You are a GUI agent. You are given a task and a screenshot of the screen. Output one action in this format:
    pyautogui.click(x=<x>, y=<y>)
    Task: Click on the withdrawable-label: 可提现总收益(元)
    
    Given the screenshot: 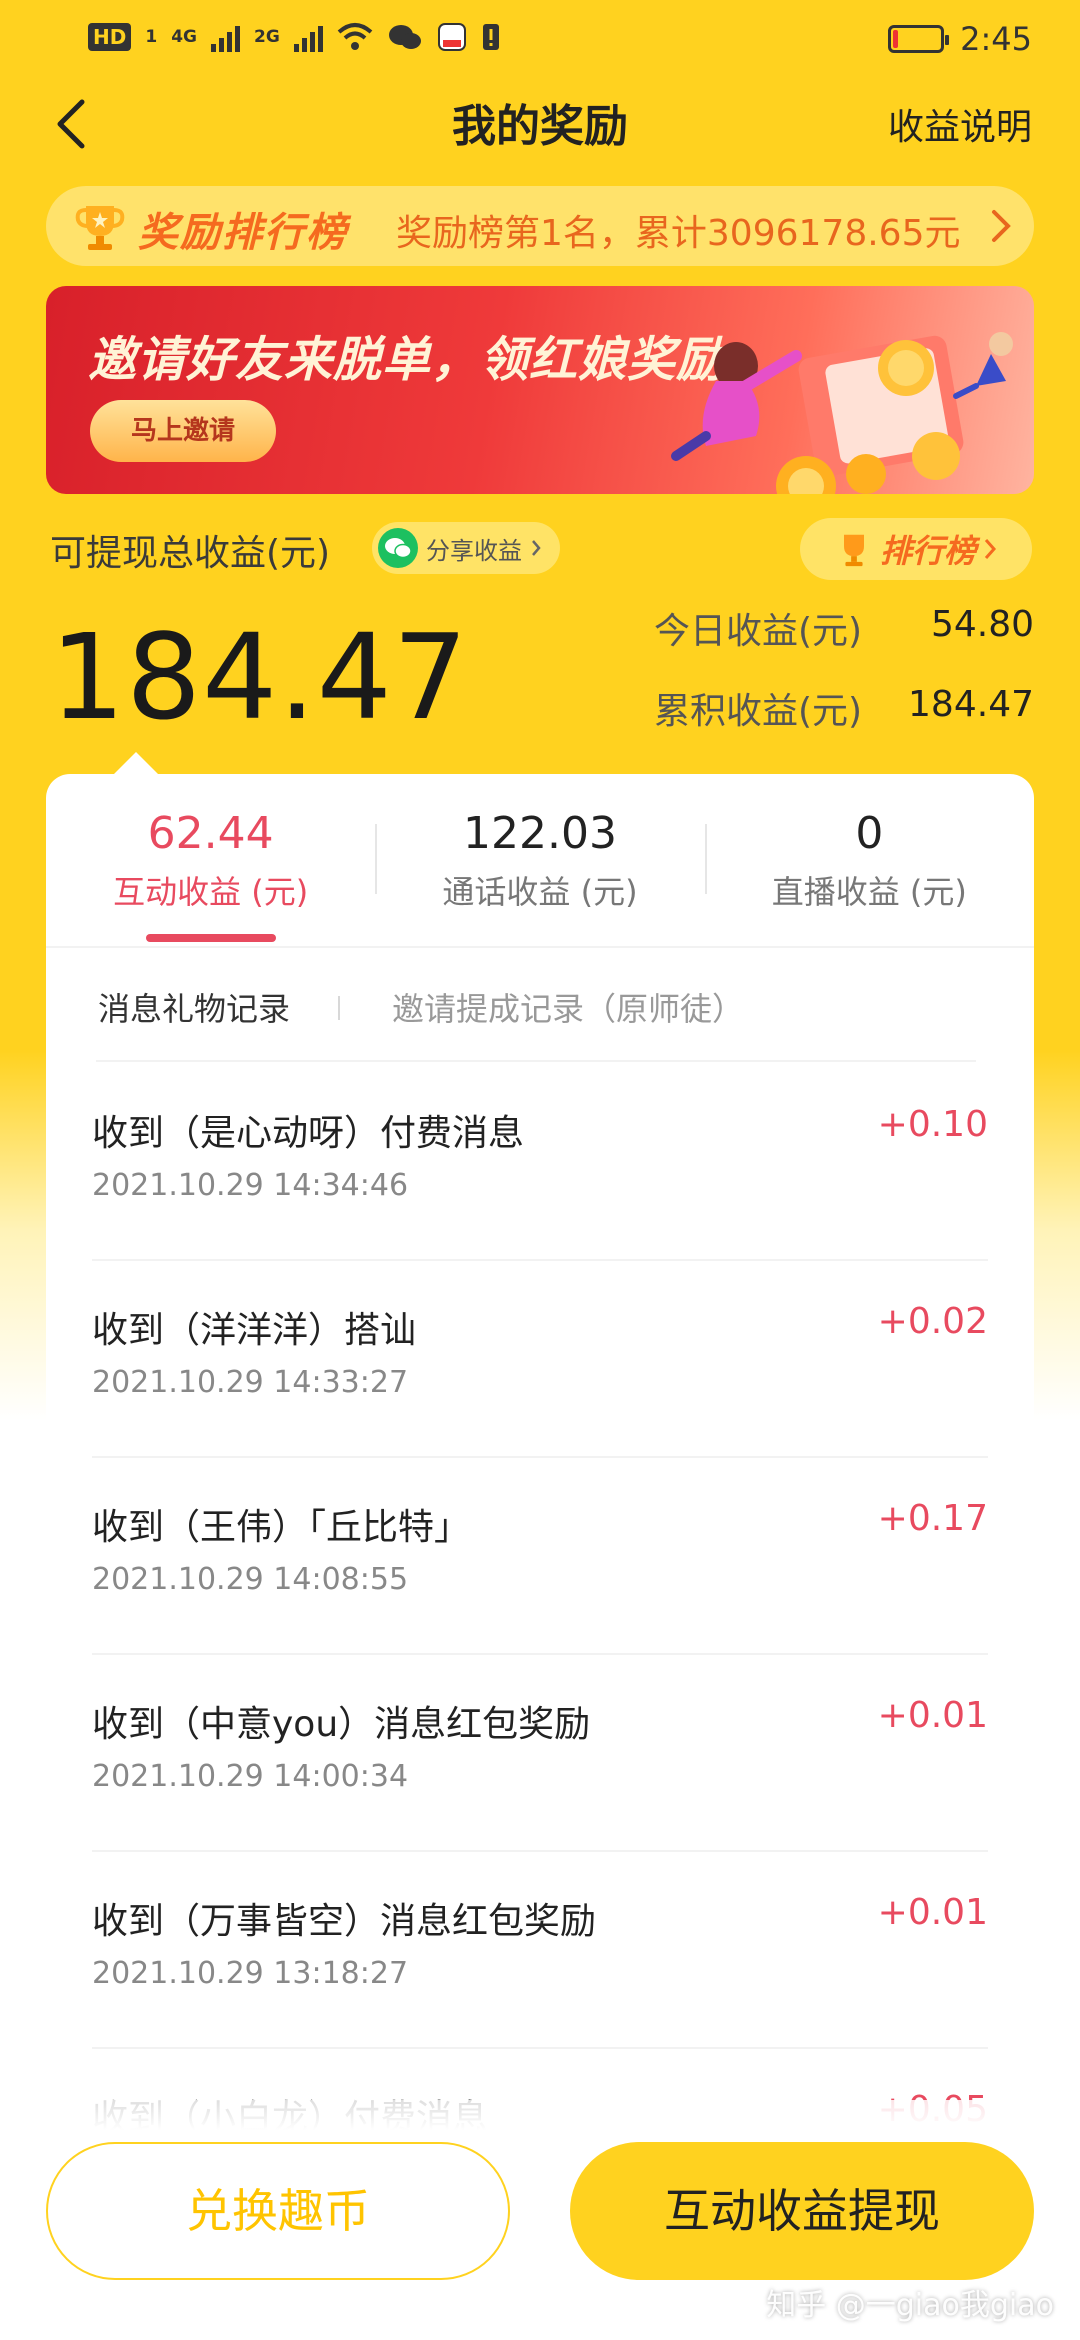 What is the action you would take?
    pyautogui.click(x=190, y=553)
    